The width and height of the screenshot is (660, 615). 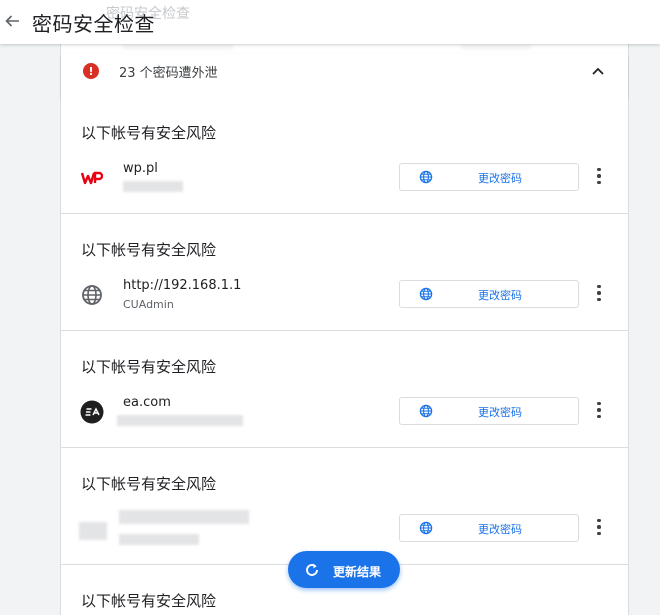 What do you see at coordinates (93, 531) in the screenshot?
I see `redacted-site-icon` at bounding box center [93, 531].